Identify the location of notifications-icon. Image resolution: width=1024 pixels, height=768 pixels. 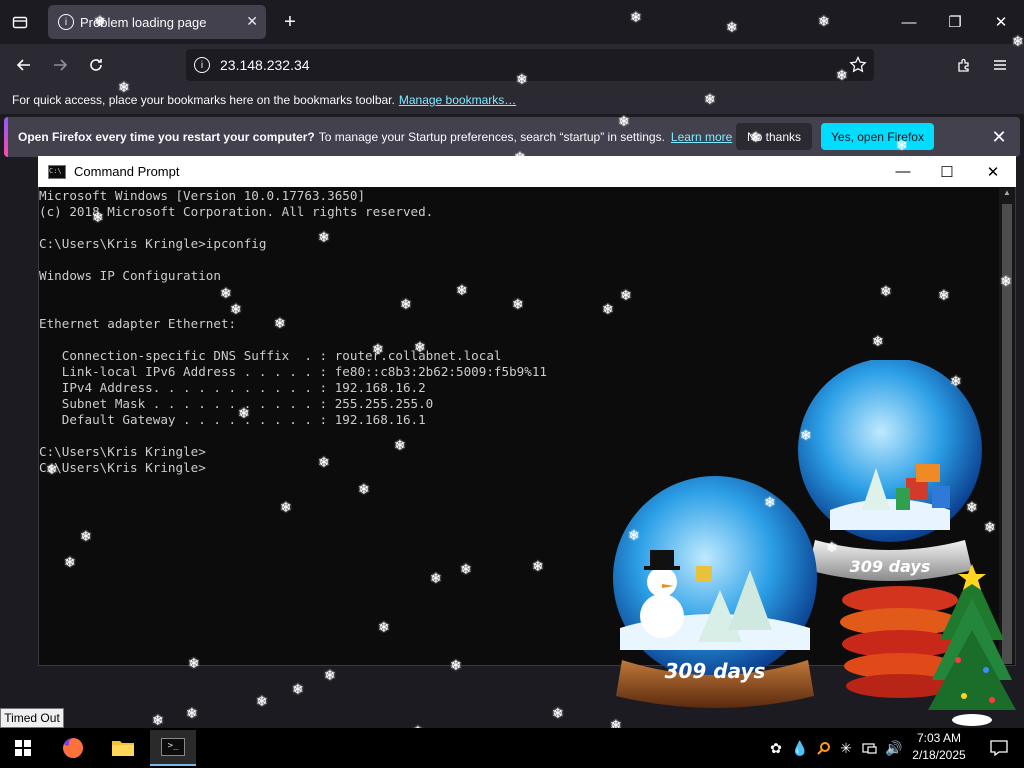
(999, 748).